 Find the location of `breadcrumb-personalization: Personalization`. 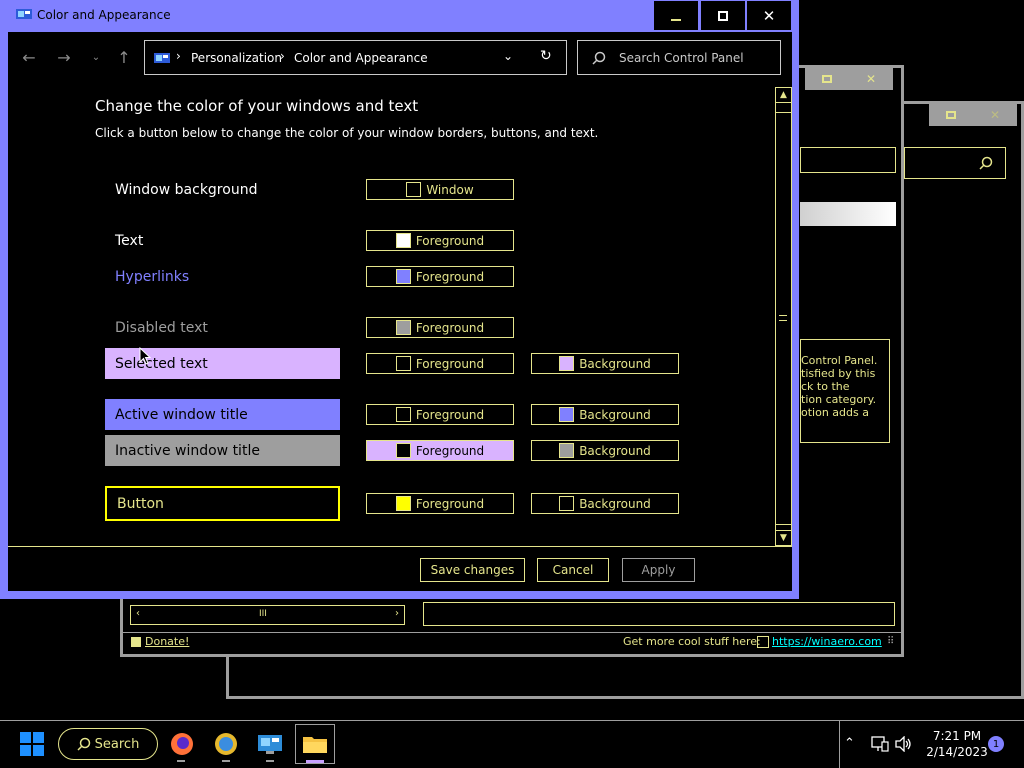

breadcrumb-personalization: Personalization is located at coordinates (236, 58).